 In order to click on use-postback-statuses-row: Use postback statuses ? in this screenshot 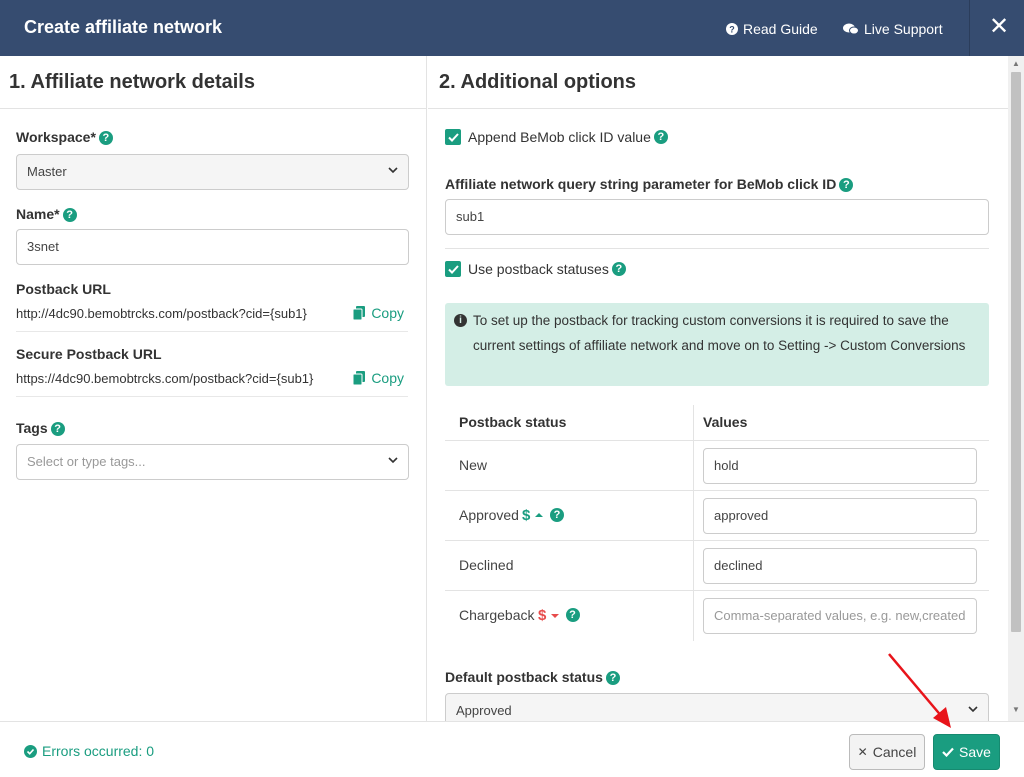, I will do `click(535, 269)`.